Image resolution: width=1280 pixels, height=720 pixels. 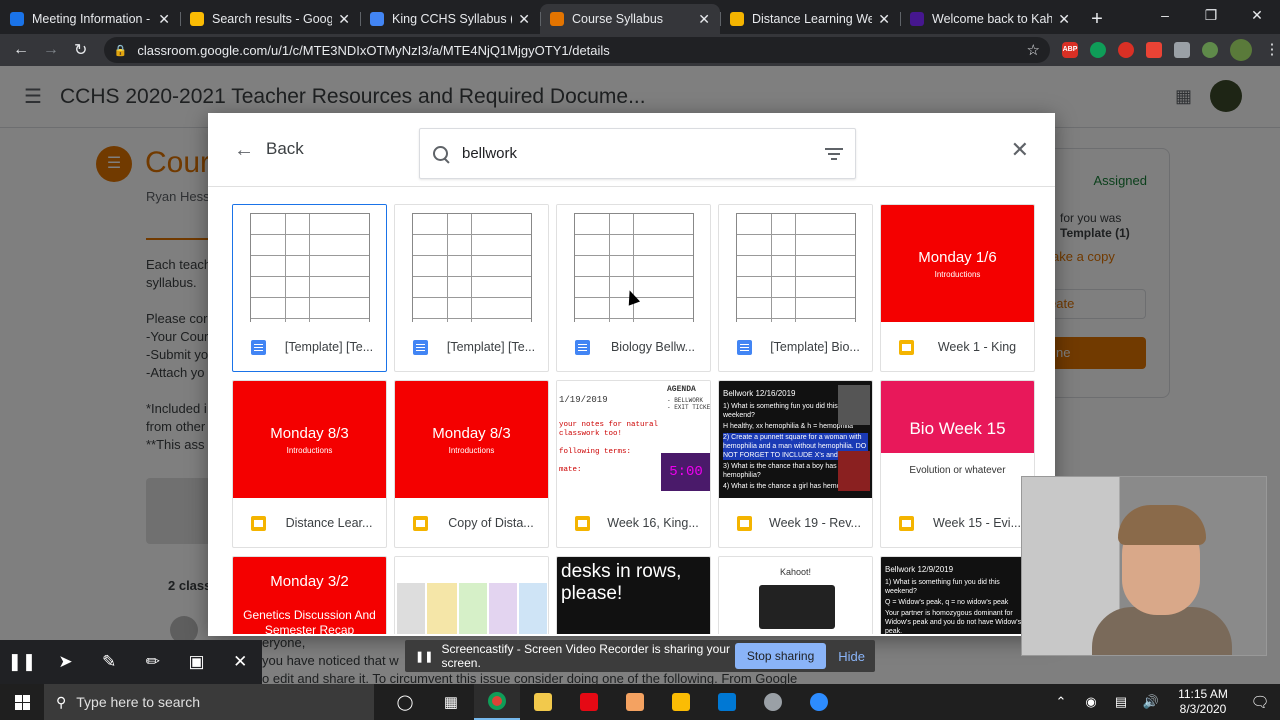 What do you see at coordinates (1151, 702) in the screenshot?
I see `volume-icon: 🔊` at bounding box center [1151, 702].